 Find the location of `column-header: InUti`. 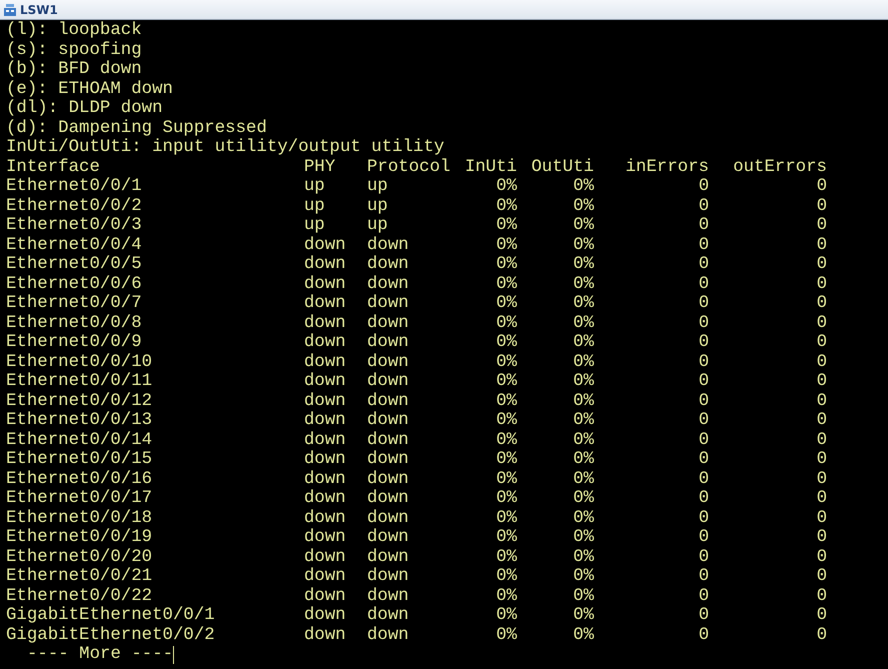

column-header: InUti is located at coordinates (490, 167).